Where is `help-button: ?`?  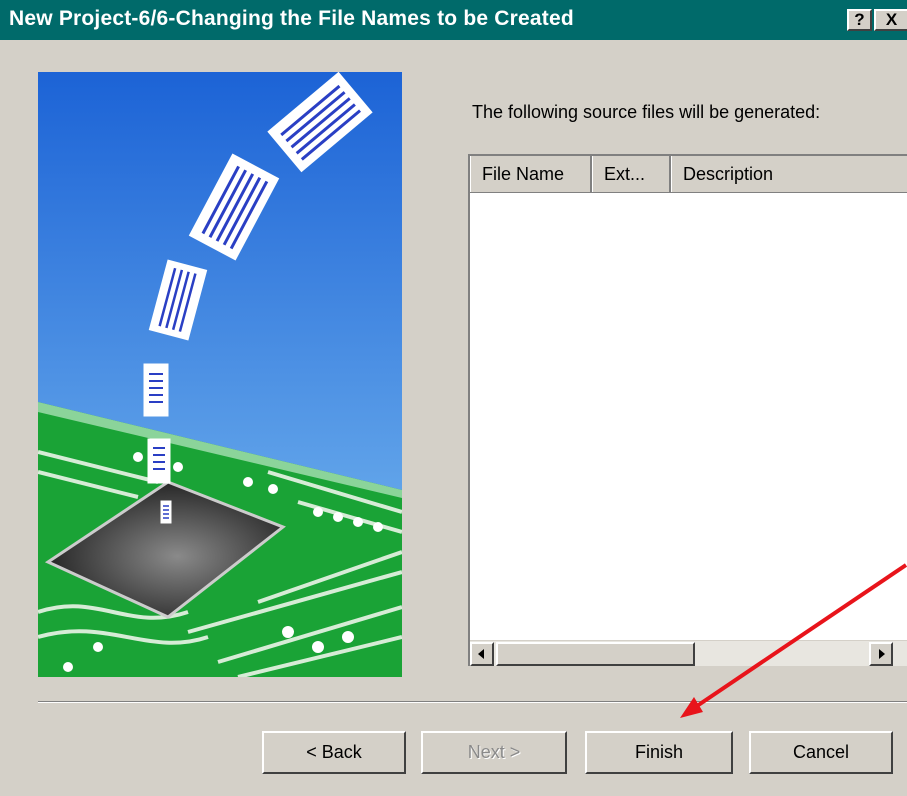
help-button: ? is located at coordinates (859, 20).